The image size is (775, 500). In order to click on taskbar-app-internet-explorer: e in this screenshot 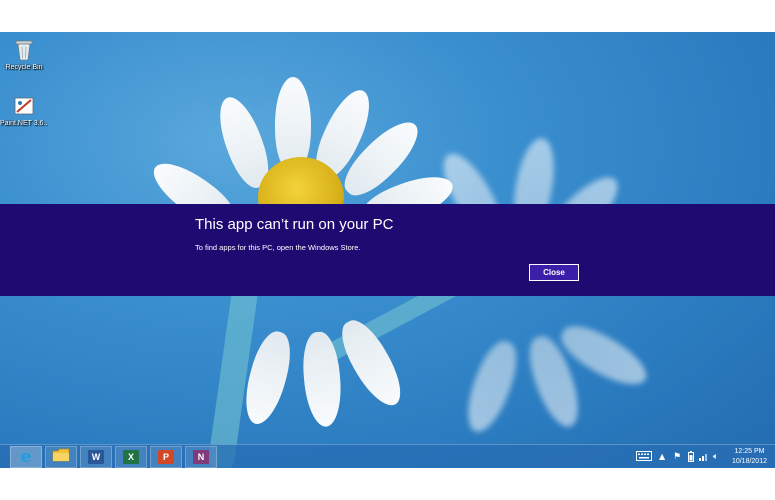, I will do `click(26, 457)`.